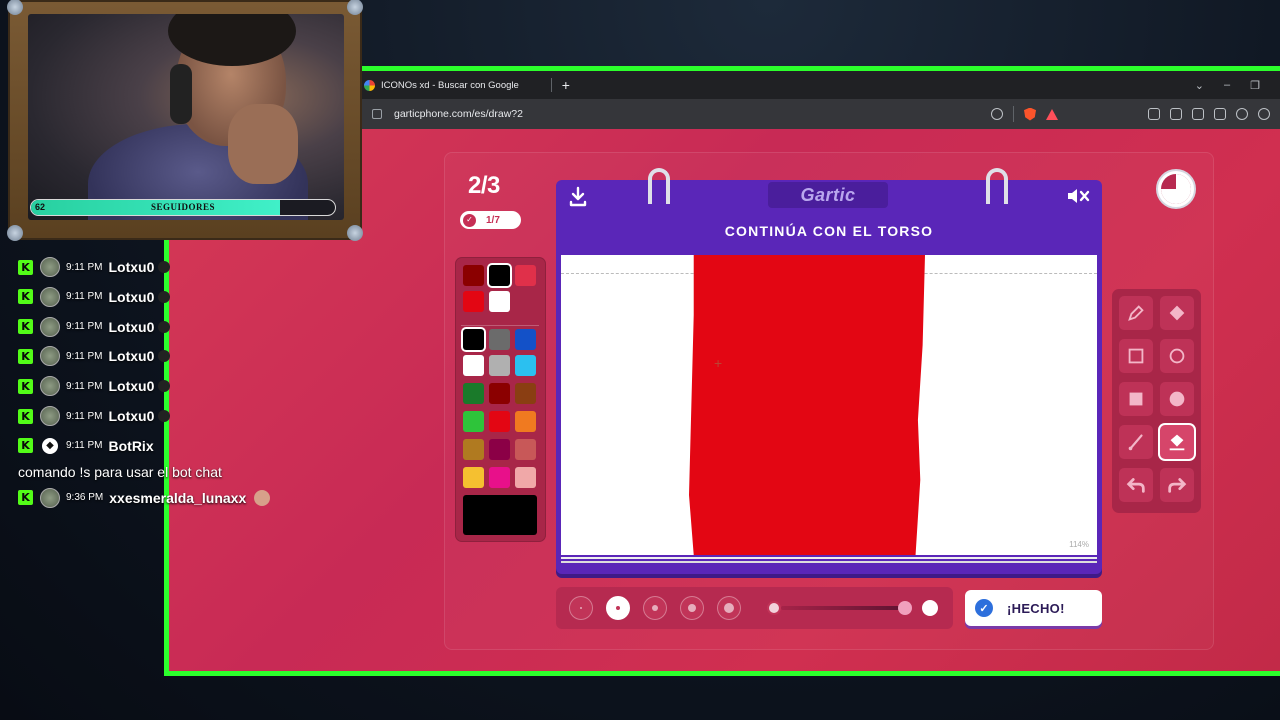 Image resolution: width=1280 pixels, height=720 pixels. What do you see at coordinates (1264, 114) in the screenshot?
I see `vpn-icon` at bounding box center [1264, 114].